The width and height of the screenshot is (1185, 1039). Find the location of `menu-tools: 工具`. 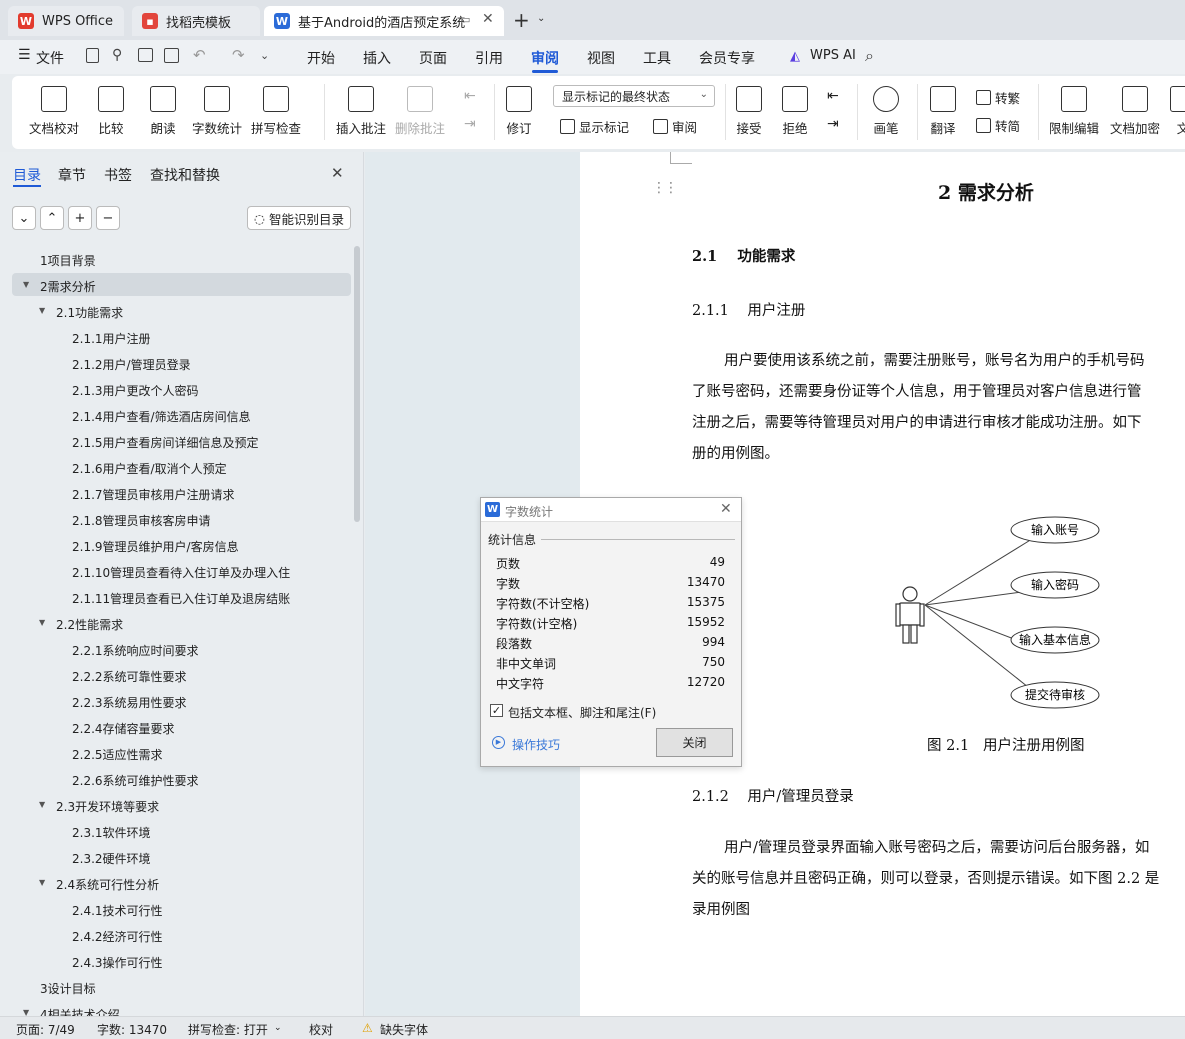

menu-tools: 工具 is located at coordinates (657, 58).